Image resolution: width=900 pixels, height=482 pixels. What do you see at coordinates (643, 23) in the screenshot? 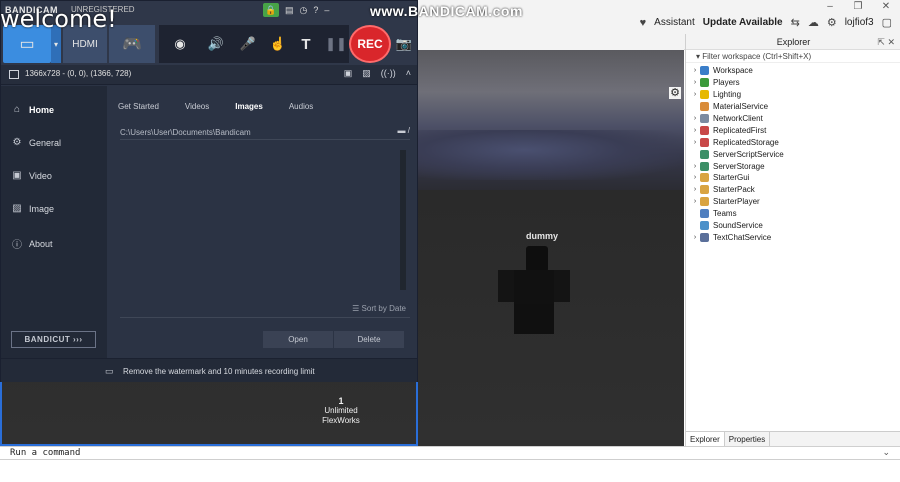
I see `heart-icon: ♥` at bounding box center [643, 23].